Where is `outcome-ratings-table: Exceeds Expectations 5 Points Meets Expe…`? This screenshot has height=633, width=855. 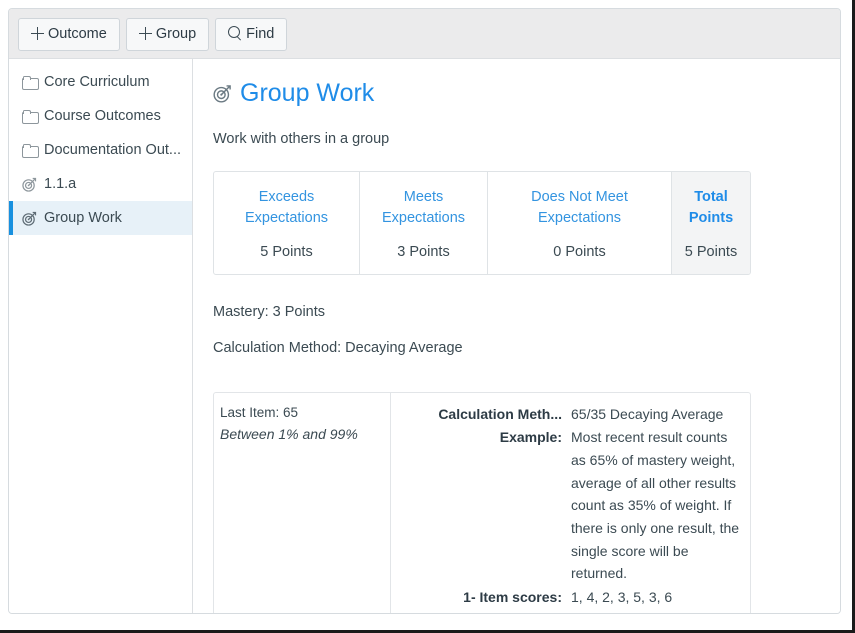 outcome-ratings-table: Exceeds Expectations 5 Points Meets Expe… is located at coordinates (482, 222).